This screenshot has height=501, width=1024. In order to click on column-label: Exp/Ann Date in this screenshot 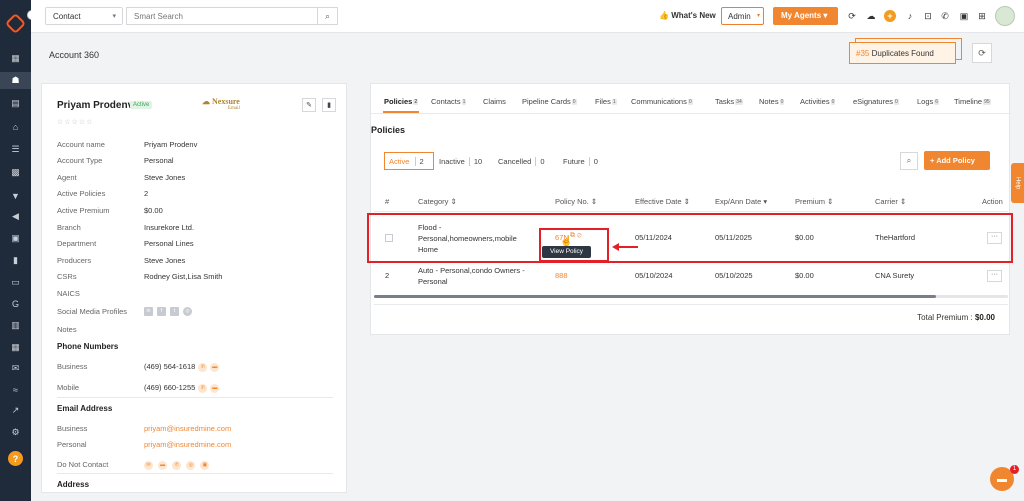, I will do `click(738, 201)`.